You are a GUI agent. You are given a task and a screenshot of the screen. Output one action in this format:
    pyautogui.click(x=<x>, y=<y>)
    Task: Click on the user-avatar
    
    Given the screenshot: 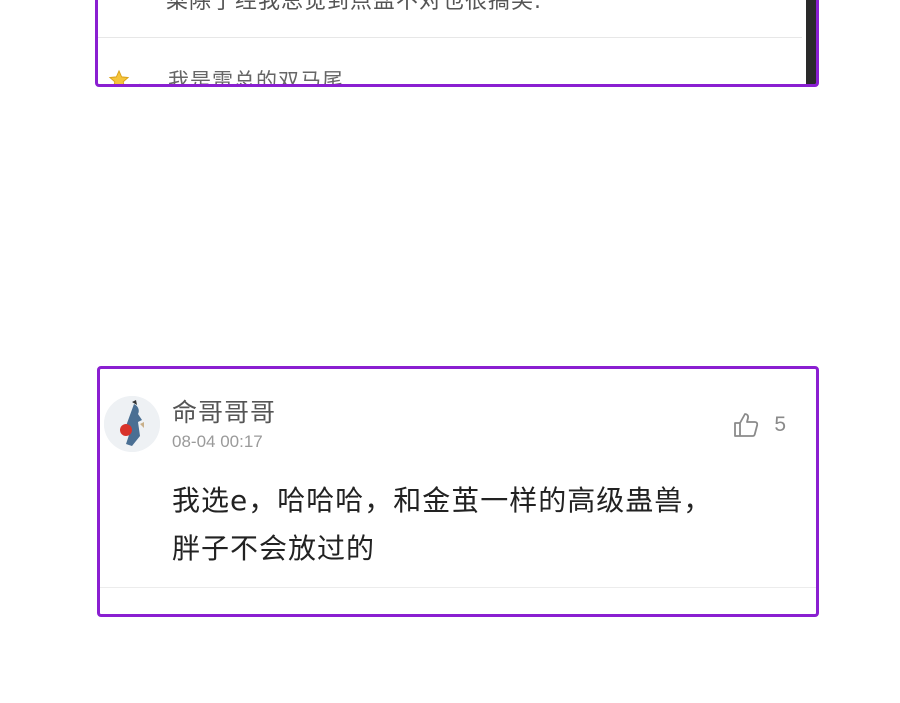 What is the action you would take?
    pyautogui.click(x=132, y=424)
    